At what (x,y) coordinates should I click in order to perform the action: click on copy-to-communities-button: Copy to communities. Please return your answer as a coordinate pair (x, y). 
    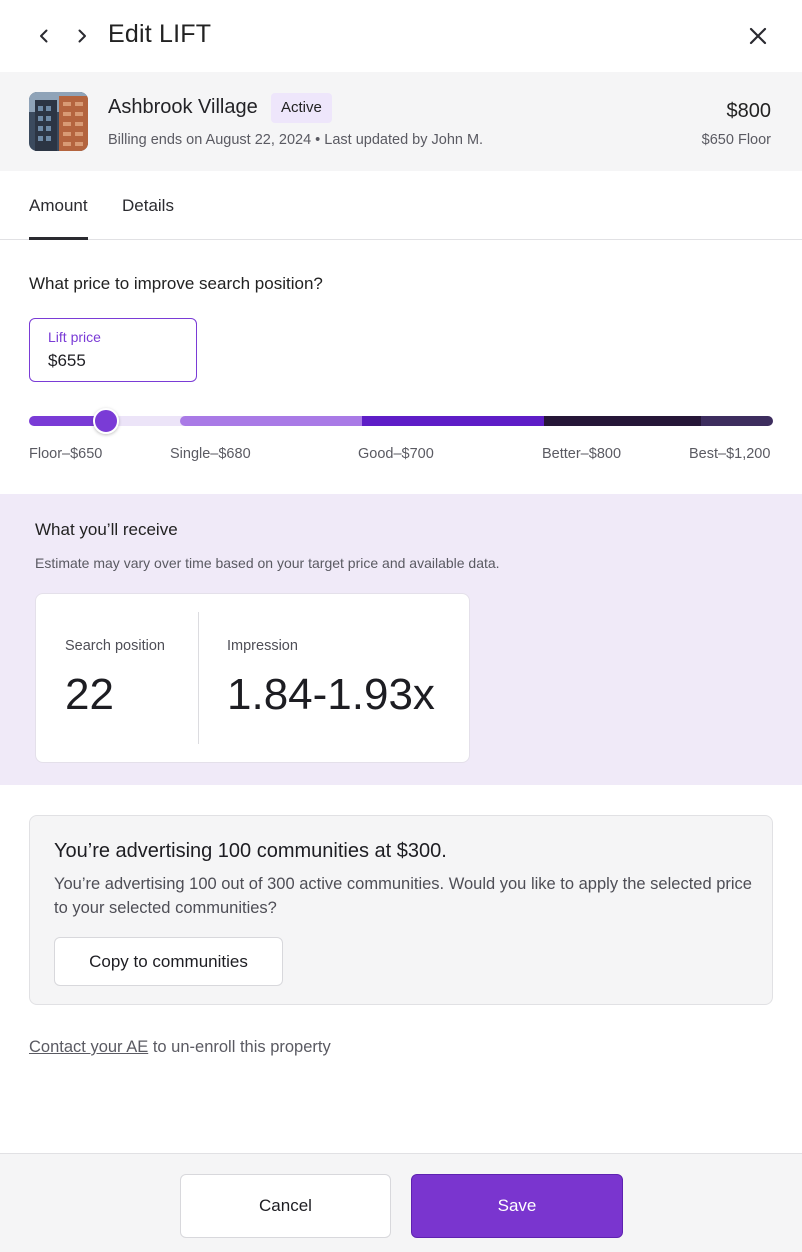
    Looking at the image, I should click on (168, 961).